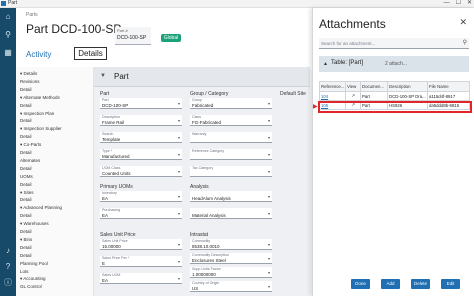 This screenshot has height=296, width=474. I want to click on close-icon: ✕, so click(463, 22).